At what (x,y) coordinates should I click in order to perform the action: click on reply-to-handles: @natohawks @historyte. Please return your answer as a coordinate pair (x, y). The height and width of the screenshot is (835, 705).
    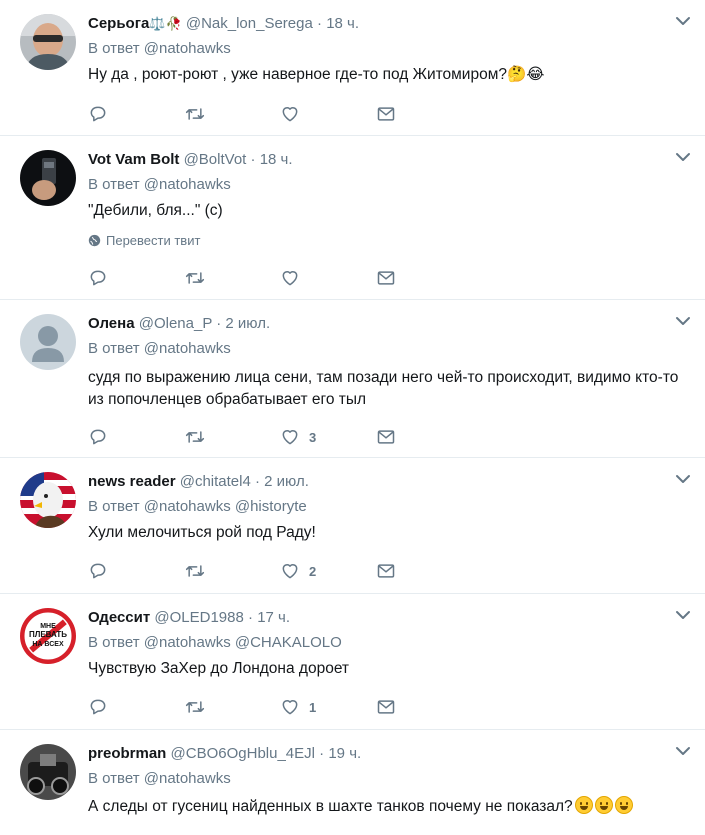
    Looking at the image, I should click on (225, 506).